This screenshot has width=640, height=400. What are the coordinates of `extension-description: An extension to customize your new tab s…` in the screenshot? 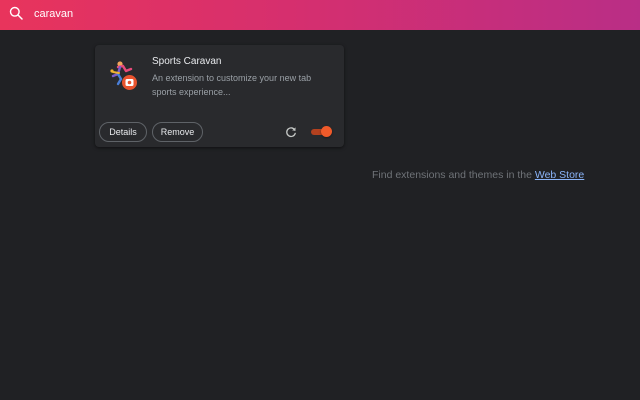 It's located at (232, 85).